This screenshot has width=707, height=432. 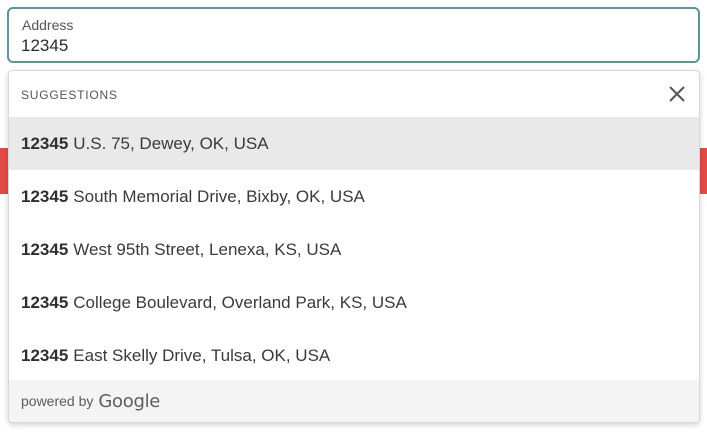 What do you see at coordinates (354, 249) in the screenshot?
I see `suggestion-item: 12345 West 95th Street, Lenexa, KS, USA` at bounding box center [354, 249].